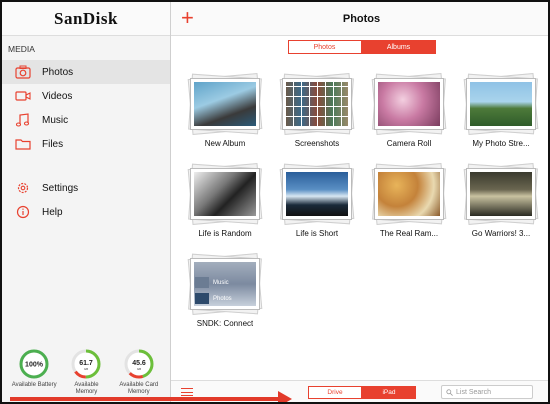  What do you see at coordinates (86, 144) in the screenshot?
I see `sidebar-item-files: Files` at bounding box center [86, 144].